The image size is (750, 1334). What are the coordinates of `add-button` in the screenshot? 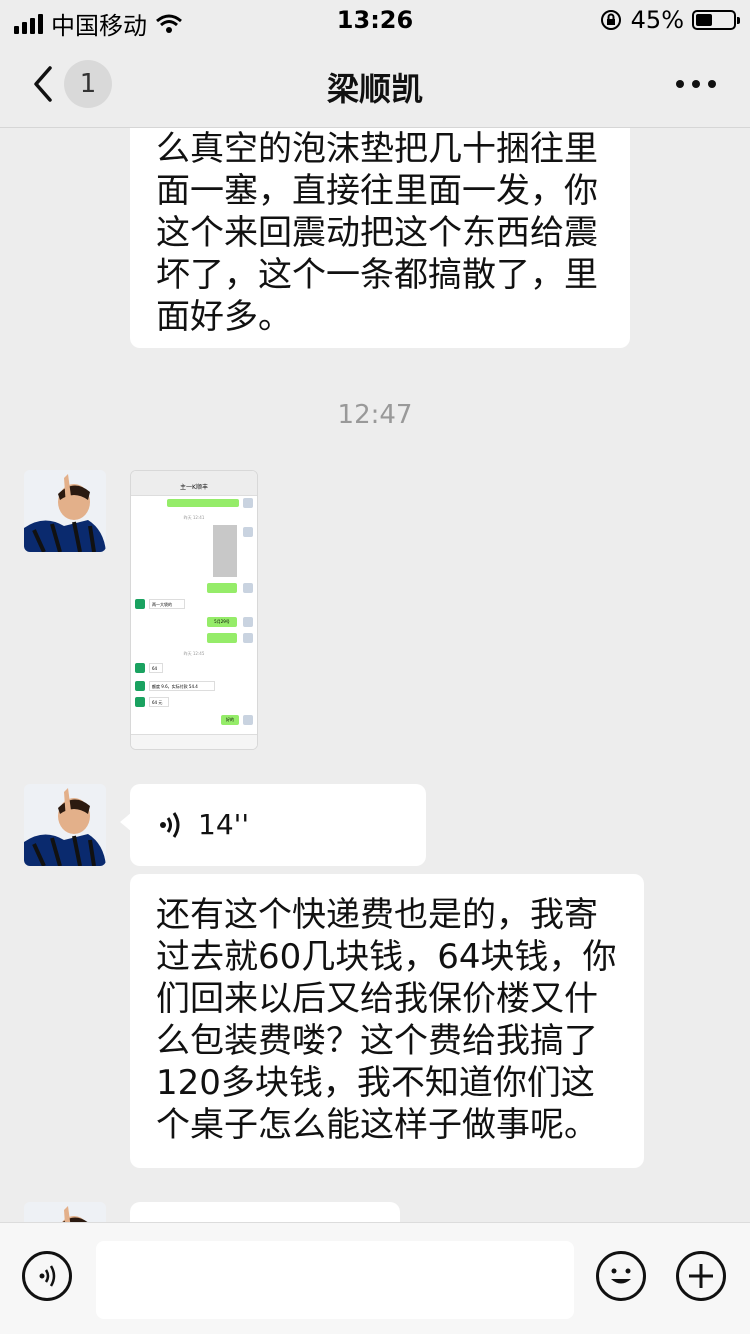 It's located at (701, 1276).